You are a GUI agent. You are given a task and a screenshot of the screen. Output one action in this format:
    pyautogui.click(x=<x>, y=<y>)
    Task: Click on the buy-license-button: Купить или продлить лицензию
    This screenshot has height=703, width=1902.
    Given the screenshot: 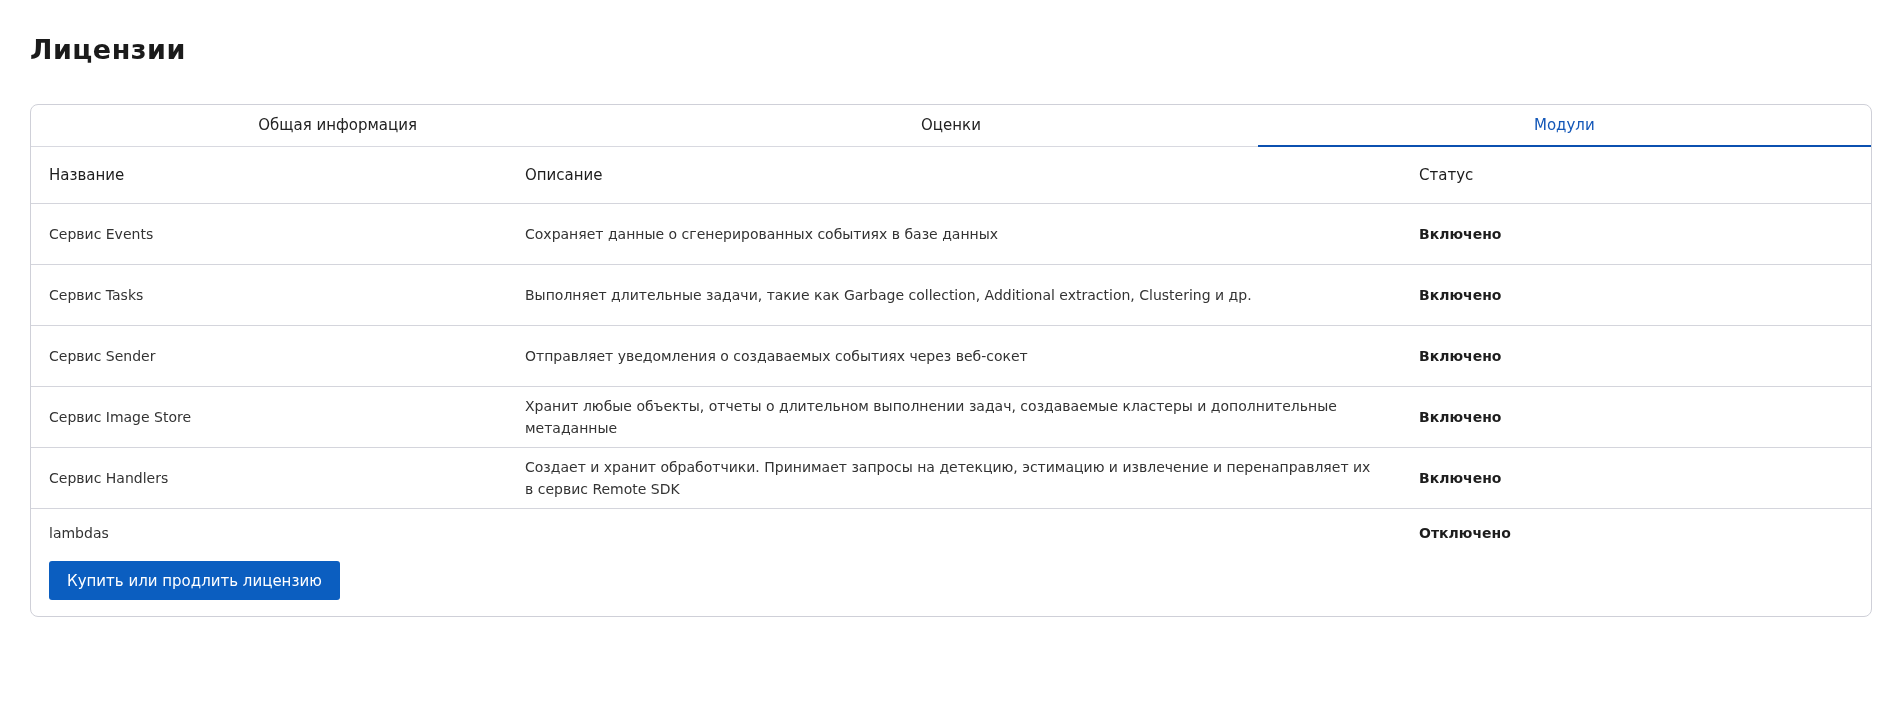 What is the action you would take?
    pyautogui.click(x=194, y=580)
    